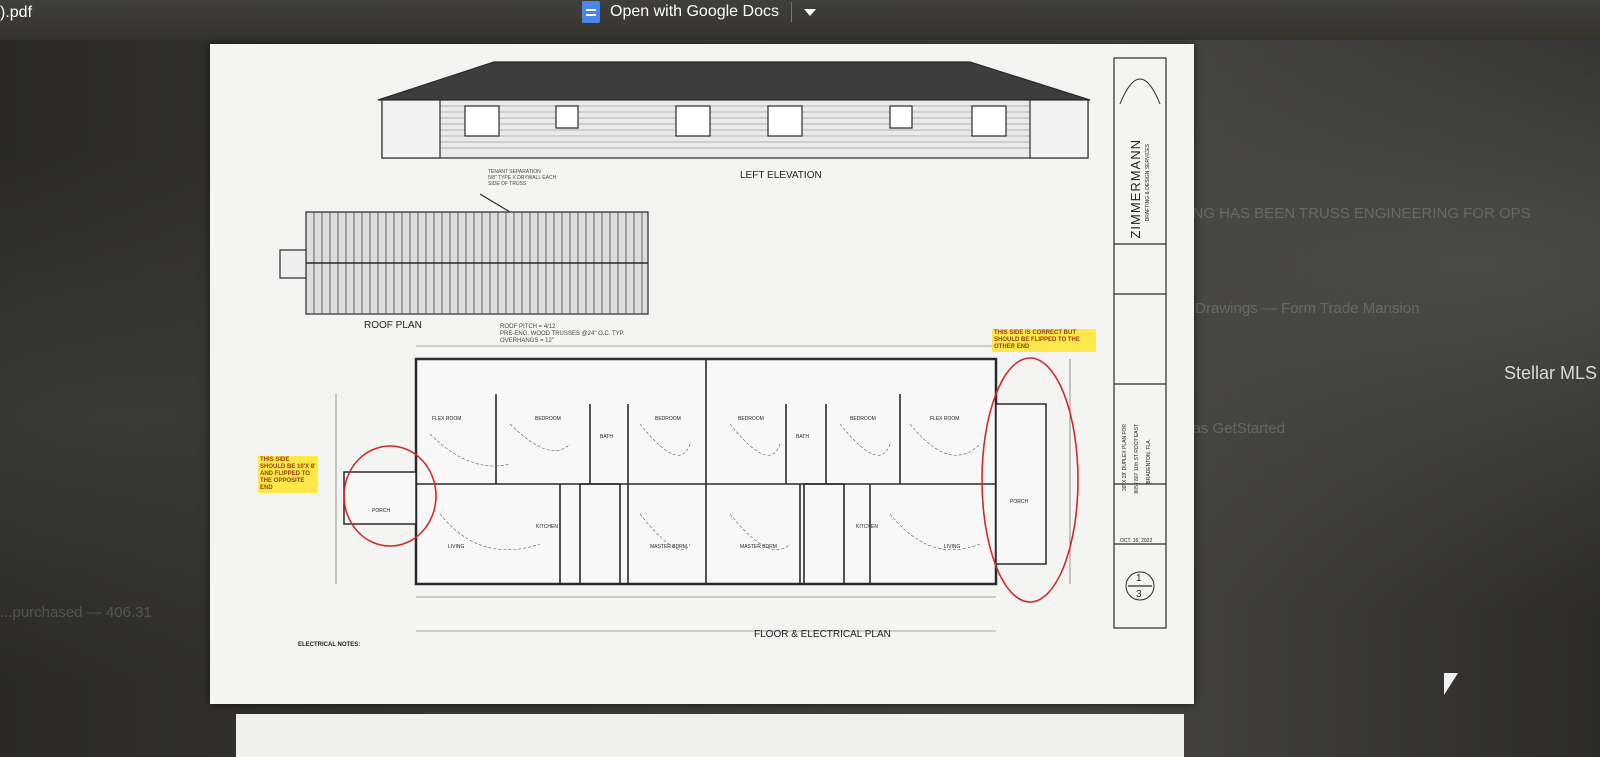 This screenshot has width=1600, height=757. What do you see at coordinates (1139, 594) in the screenshot?
I see `sheet-total: 3` at bounding box center [1139, 594].